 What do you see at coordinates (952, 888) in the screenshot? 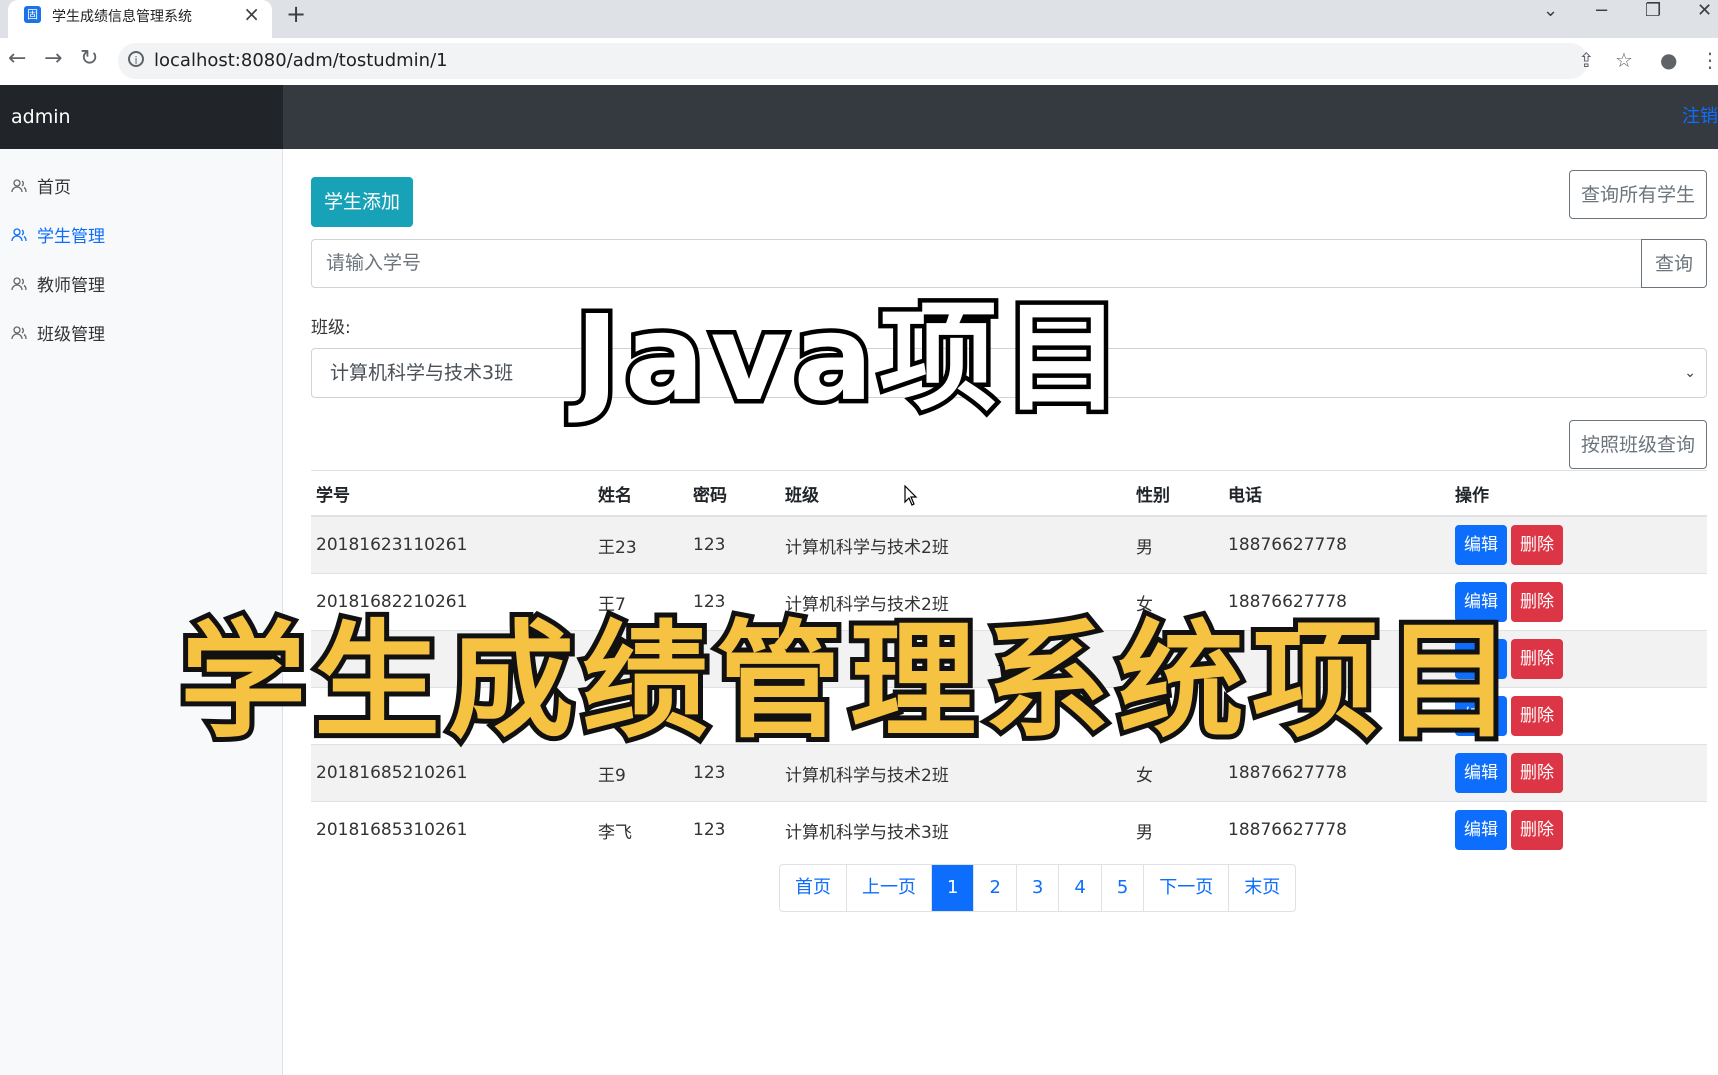
I see `page-1: 1` at bounding box center [952, 888].